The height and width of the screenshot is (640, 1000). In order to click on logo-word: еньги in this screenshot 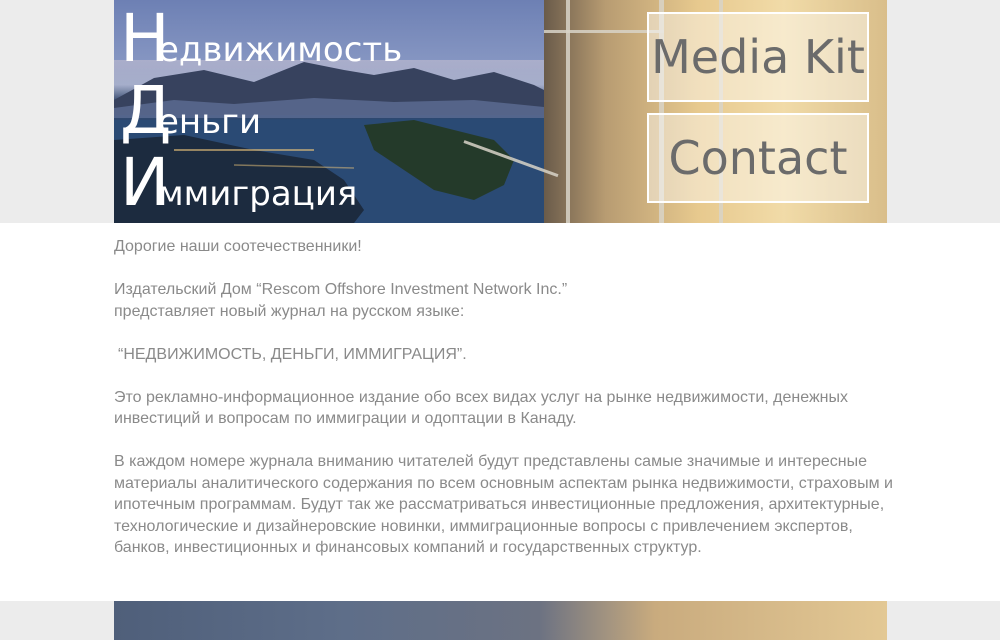, I will do `click(210, 122)`.